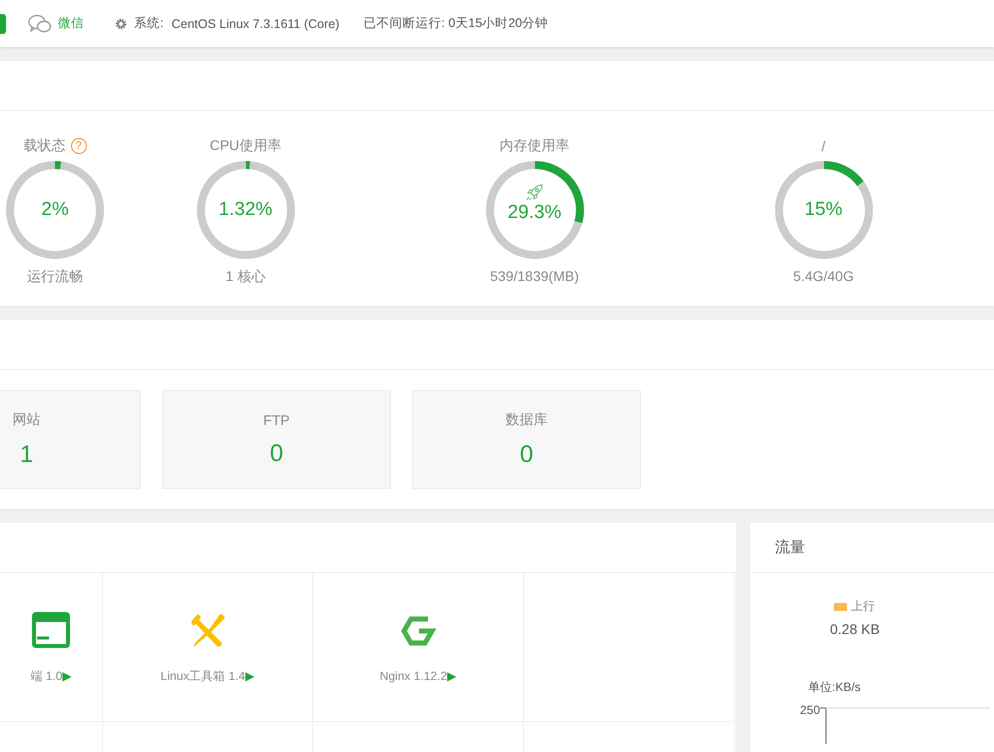  What do you see at coordinates (534, 276) in the screenshot?
I see `gauge-caption: 539/1839(MB)` at bounding box center [534, 276].